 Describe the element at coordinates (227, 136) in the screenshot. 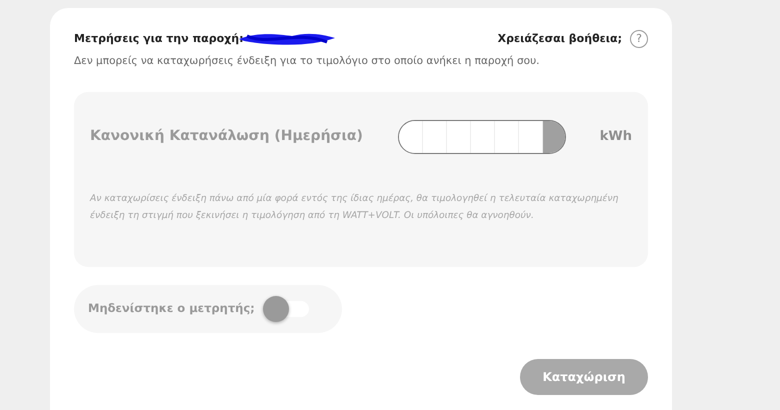

I see `reading-label: Κανονική Κατανάλωση (Ημερήσια)` at that location.